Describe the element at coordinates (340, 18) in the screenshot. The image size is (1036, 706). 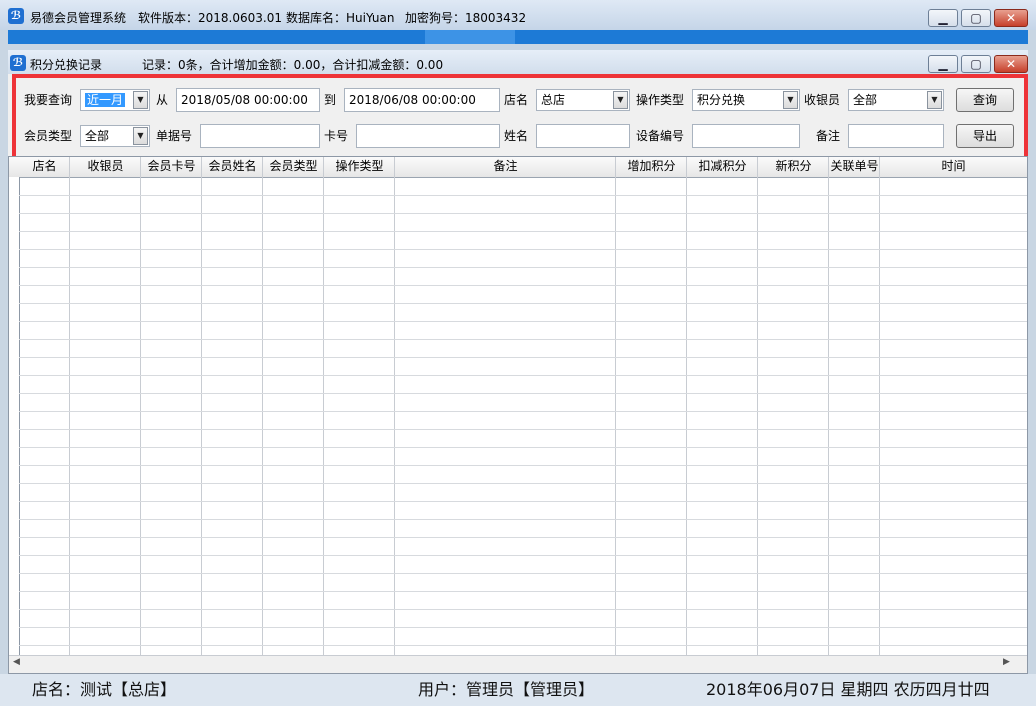
I see `database-label: 数据库名：HuiYuan` at that location.